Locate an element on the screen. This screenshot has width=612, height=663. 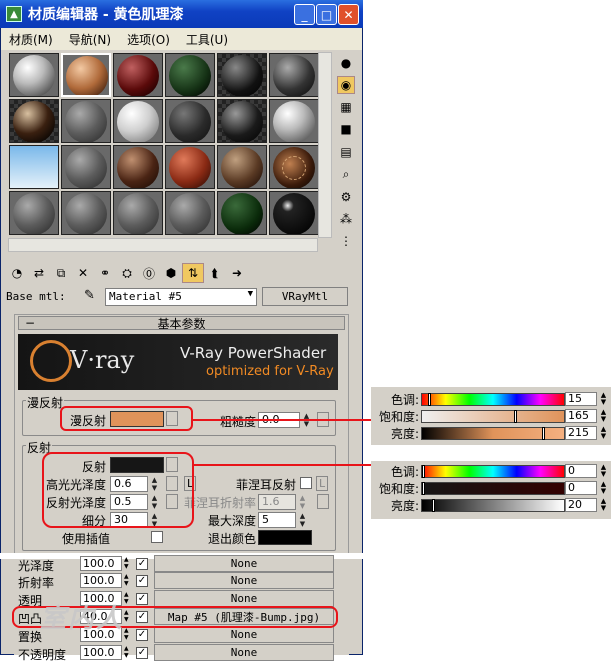
fresnel-ior-map-button is located at coordinates (323, 501).